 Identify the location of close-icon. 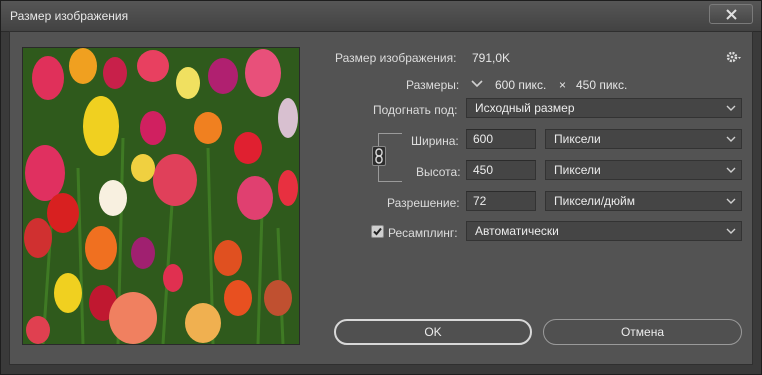
(731, 14).